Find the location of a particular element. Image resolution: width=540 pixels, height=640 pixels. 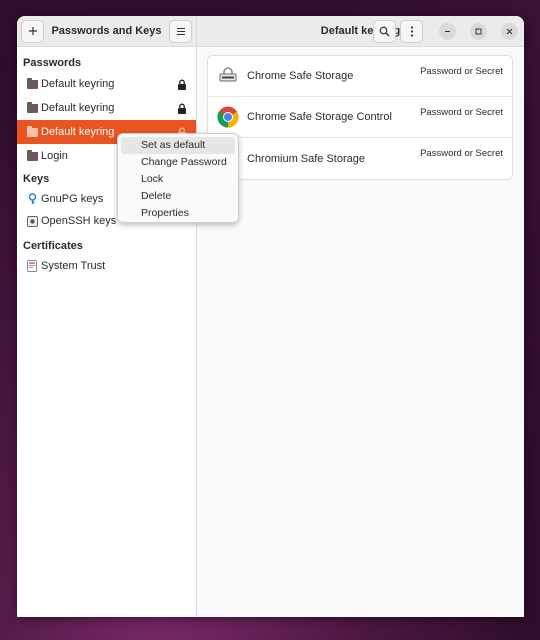

maximize-icon is located at coordinates (478, 31).